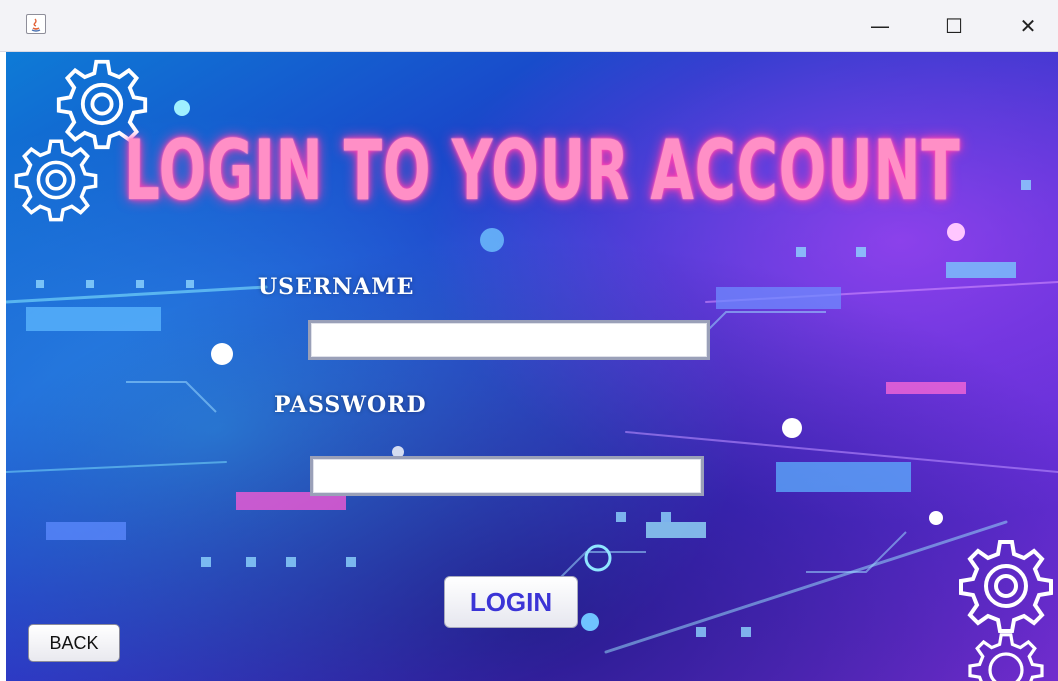 This screenshot has width=1058, height=681. Describe the element at coordinates (1028, 26) in the screenshot. I see `close-button: ✕` at that location.